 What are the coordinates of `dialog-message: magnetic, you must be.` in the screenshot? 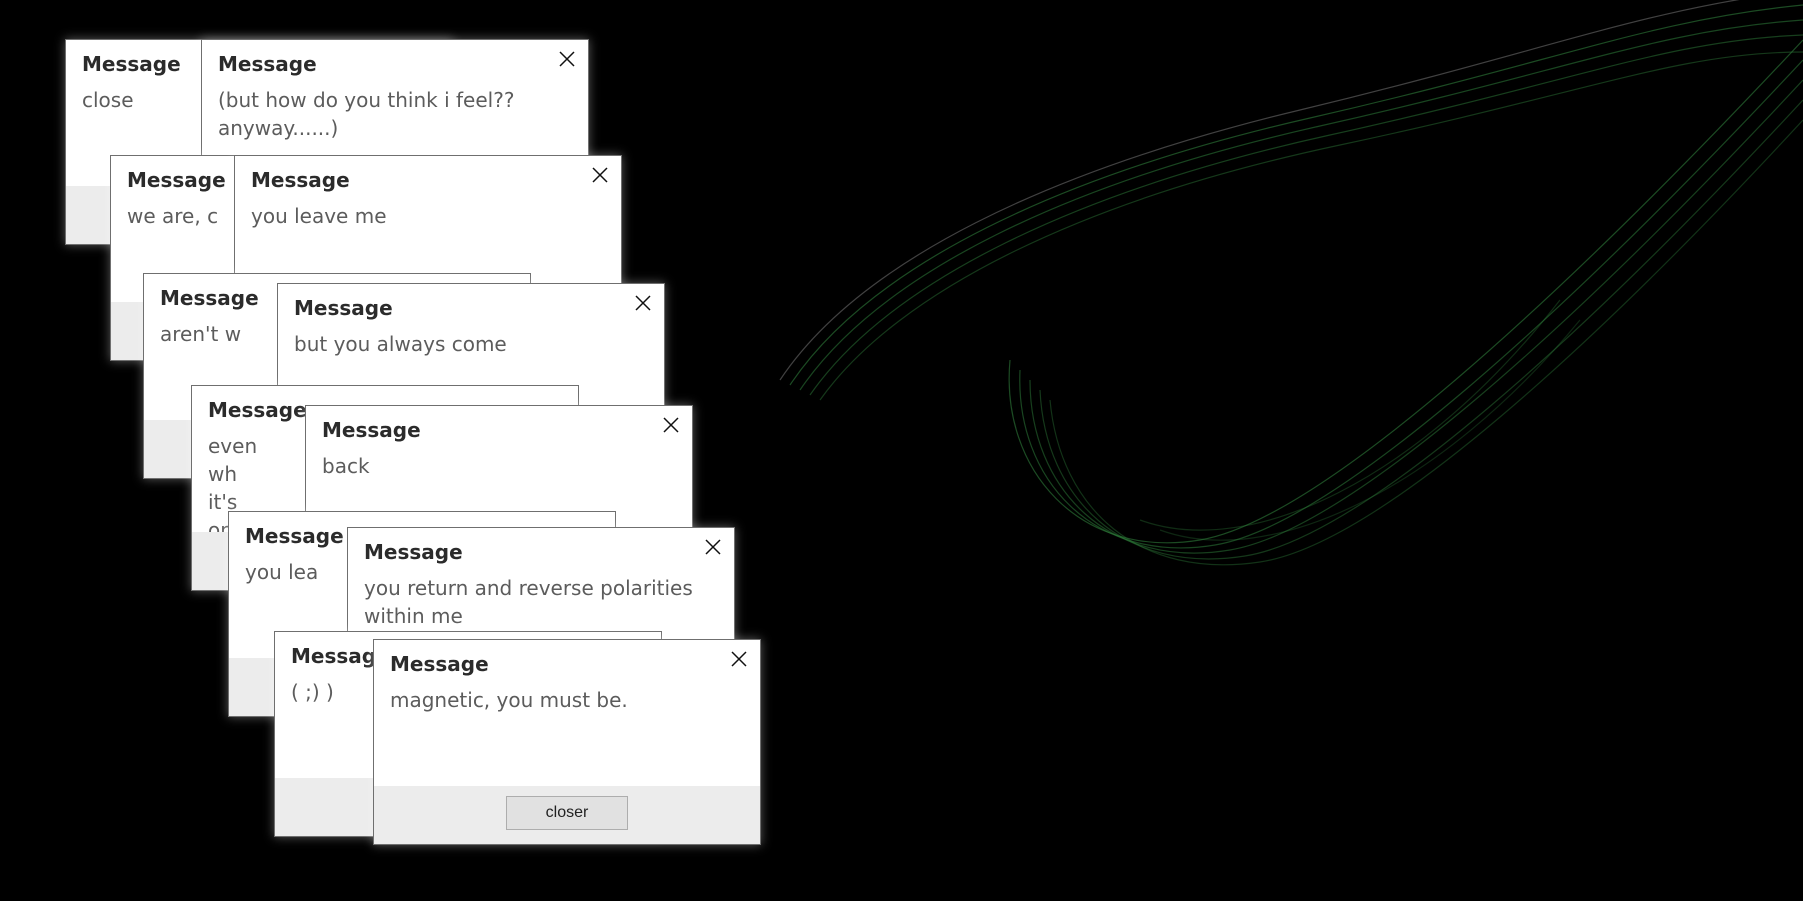 It's located at (509, 700).